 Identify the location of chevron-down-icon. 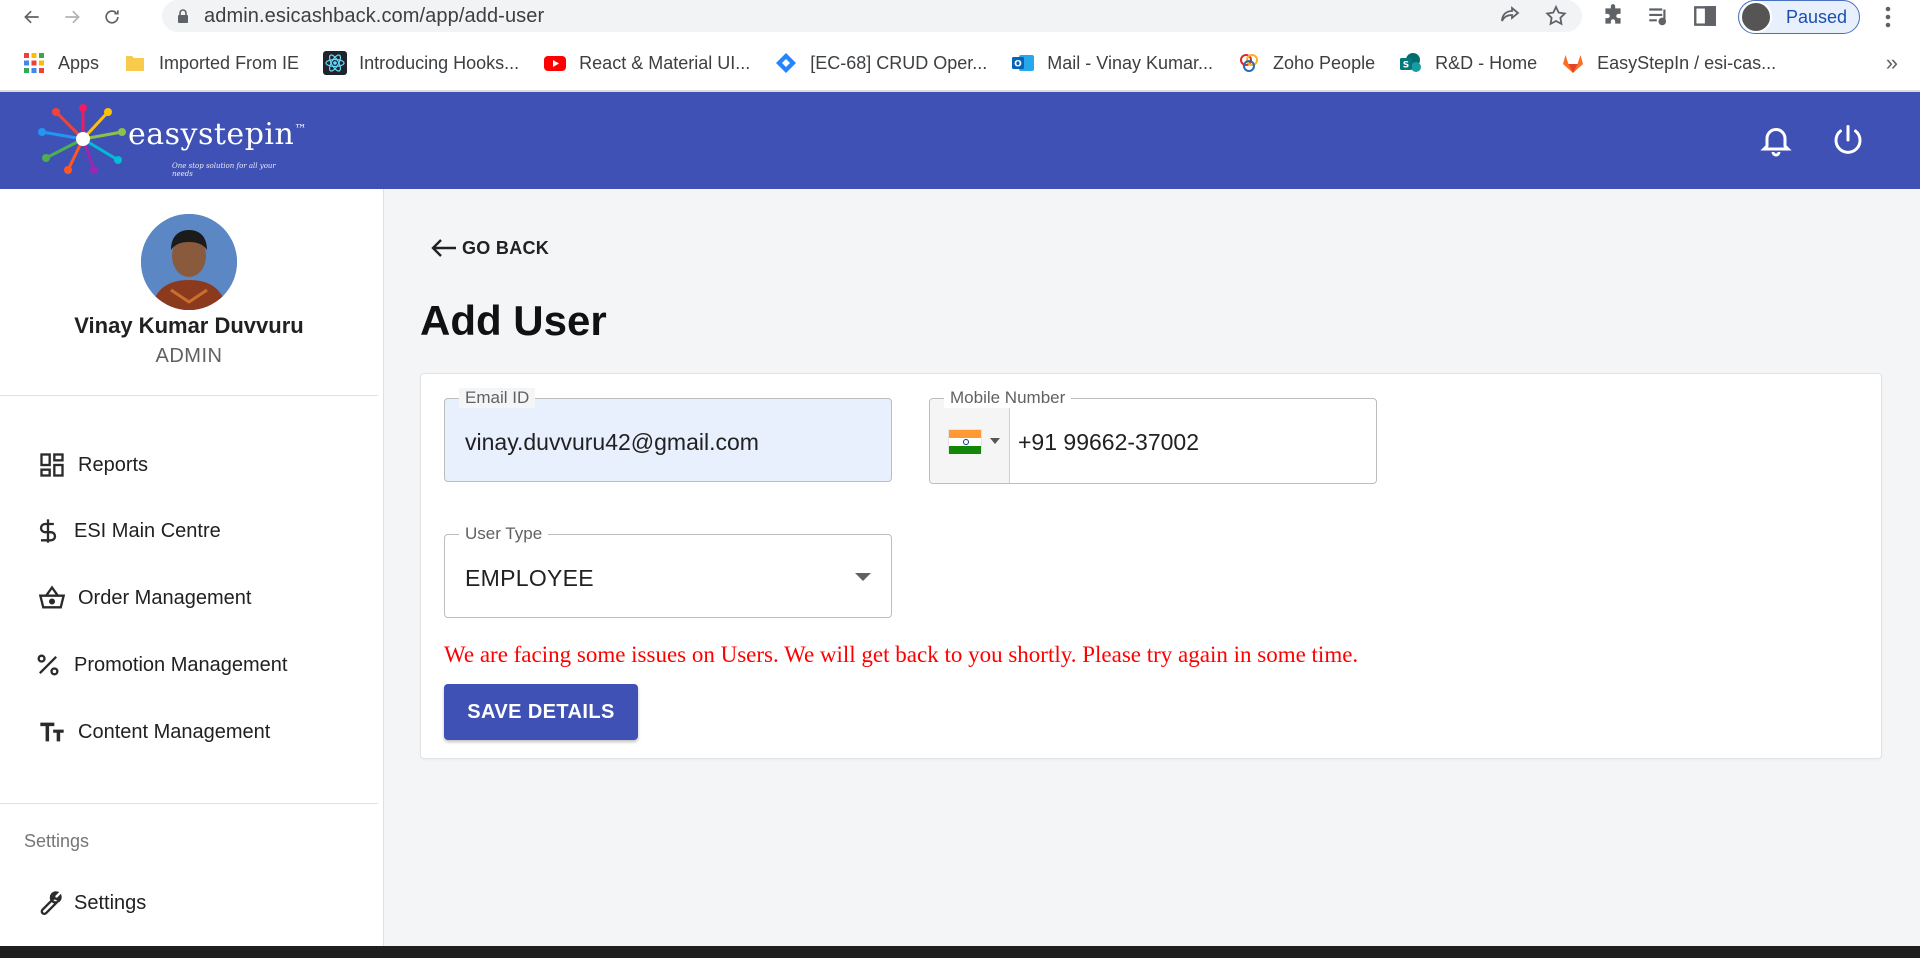
(995, 441).